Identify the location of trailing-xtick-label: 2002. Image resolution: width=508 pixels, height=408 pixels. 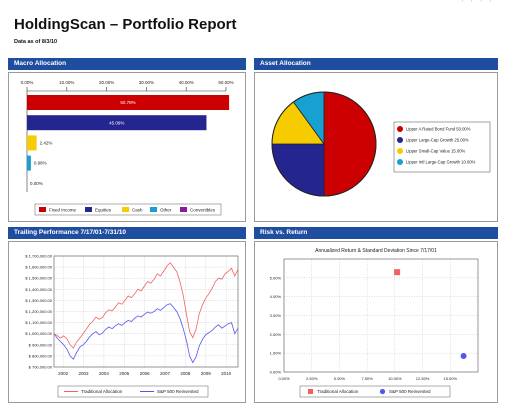
(63, 373).